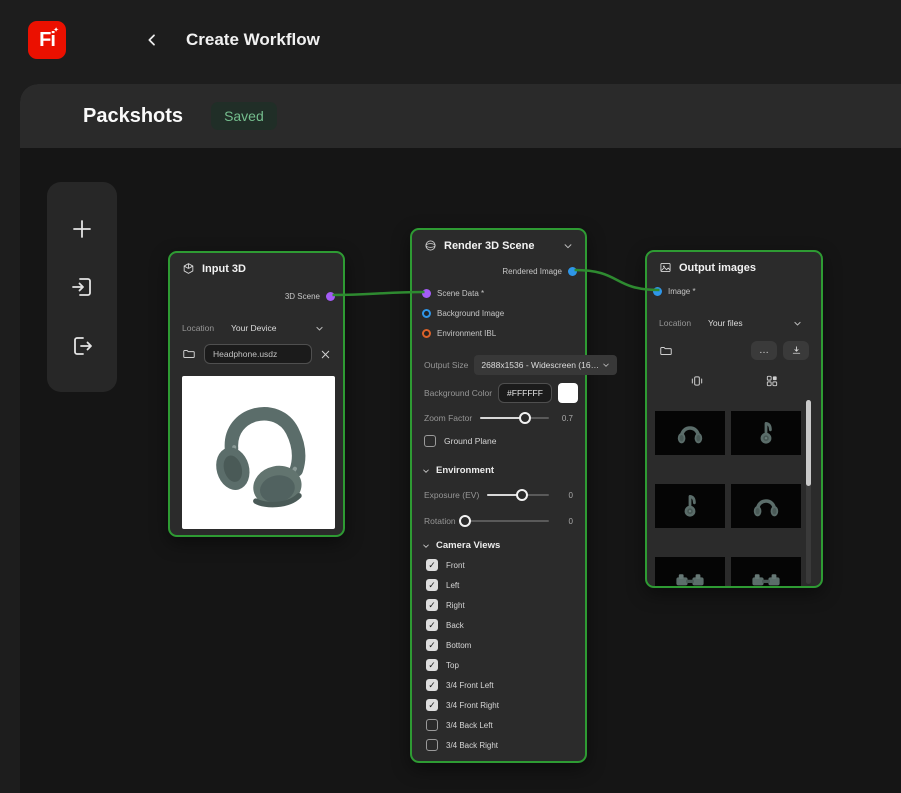  Describe the element at coordinates (498, 313) in the screenshot. I see `port-background-image: Background Image` at that location.